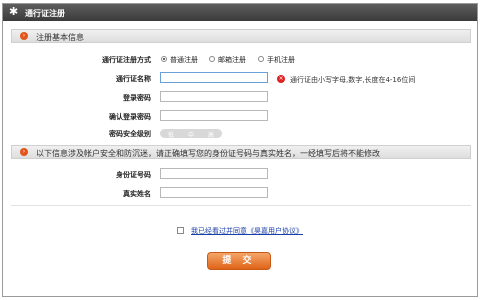 The image size is (481, 300). What do you see at coordinates (214, 192) in the screenshot?
I see `real-name-input` at bounding box center [214, 192].